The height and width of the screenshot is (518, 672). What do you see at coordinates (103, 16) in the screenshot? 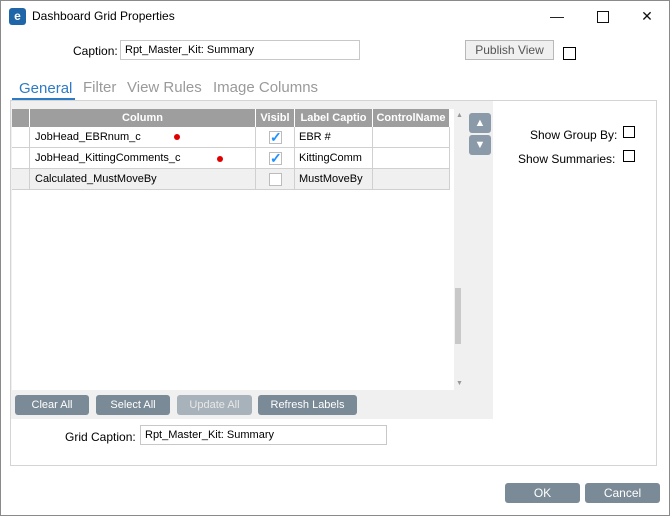
I see `window-title: Dashboard Grid Properties` at bounding box center [103, 16].